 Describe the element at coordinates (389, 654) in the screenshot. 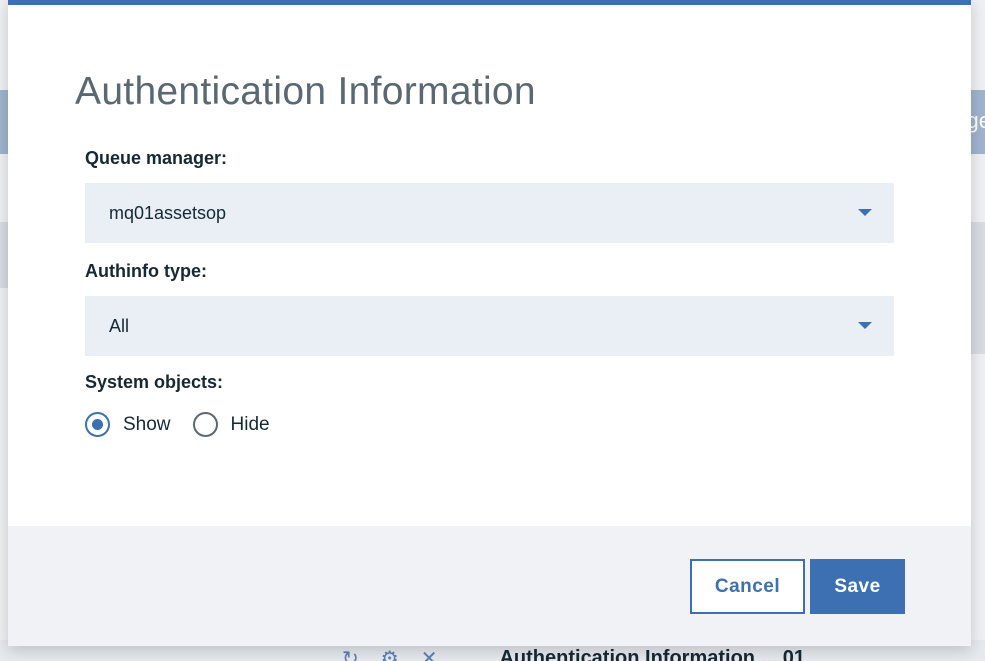

I see `gear-icon: ⚙` at that location.